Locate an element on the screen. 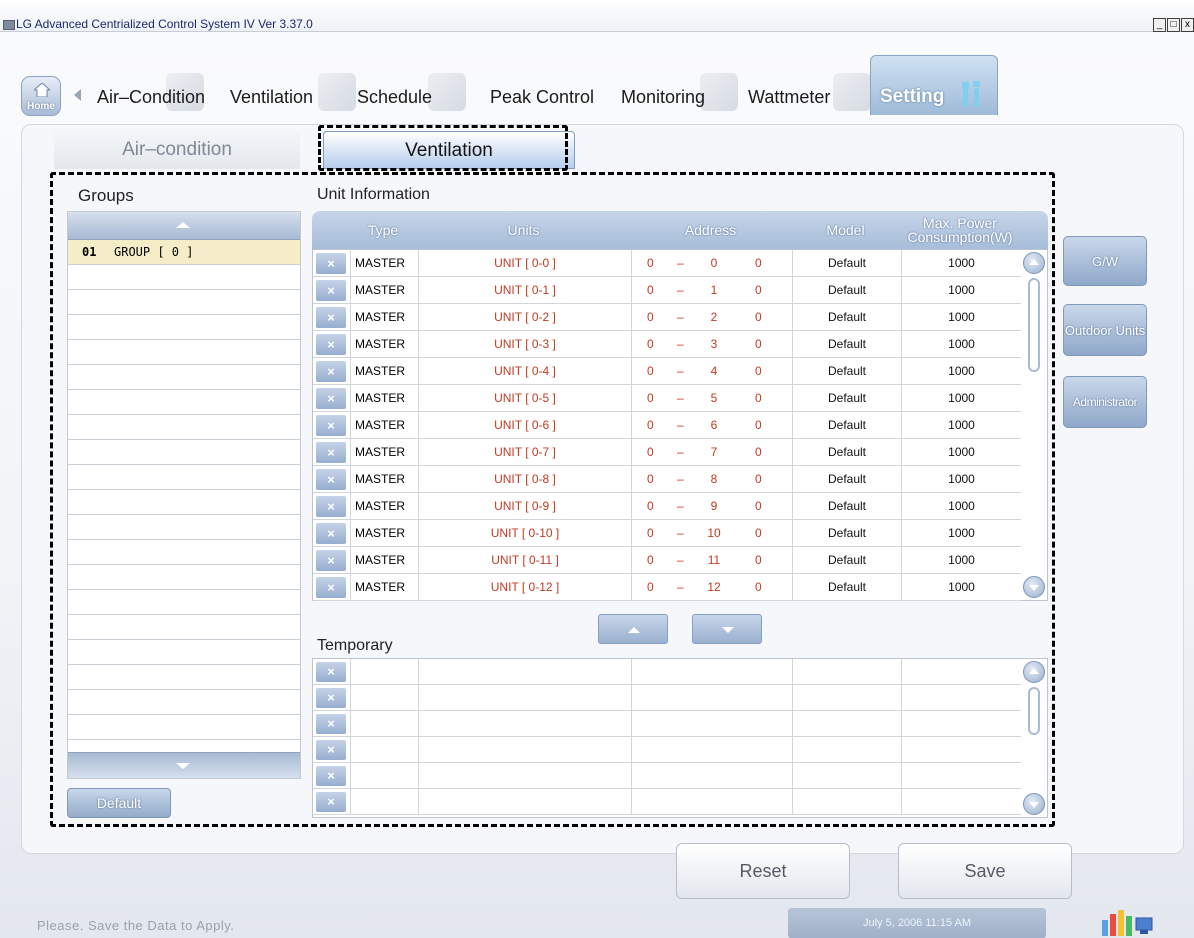 The width and height of the screenshot is (1194, 938). nav-back-arrow-icon is located at coordinates (77, 95).